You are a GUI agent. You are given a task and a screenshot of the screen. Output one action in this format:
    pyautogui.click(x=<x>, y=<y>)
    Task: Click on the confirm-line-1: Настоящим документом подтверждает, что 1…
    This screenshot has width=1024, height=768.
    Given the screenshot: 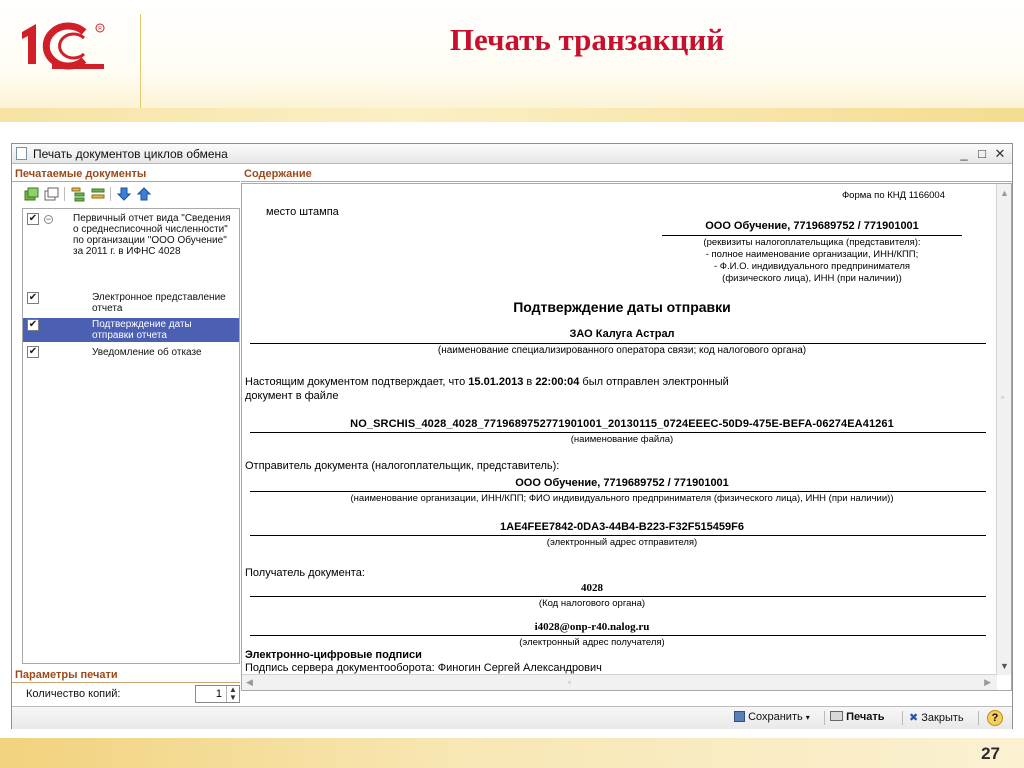 What is the action you would take?
    pyautogui.click(x=487, y=382)
    